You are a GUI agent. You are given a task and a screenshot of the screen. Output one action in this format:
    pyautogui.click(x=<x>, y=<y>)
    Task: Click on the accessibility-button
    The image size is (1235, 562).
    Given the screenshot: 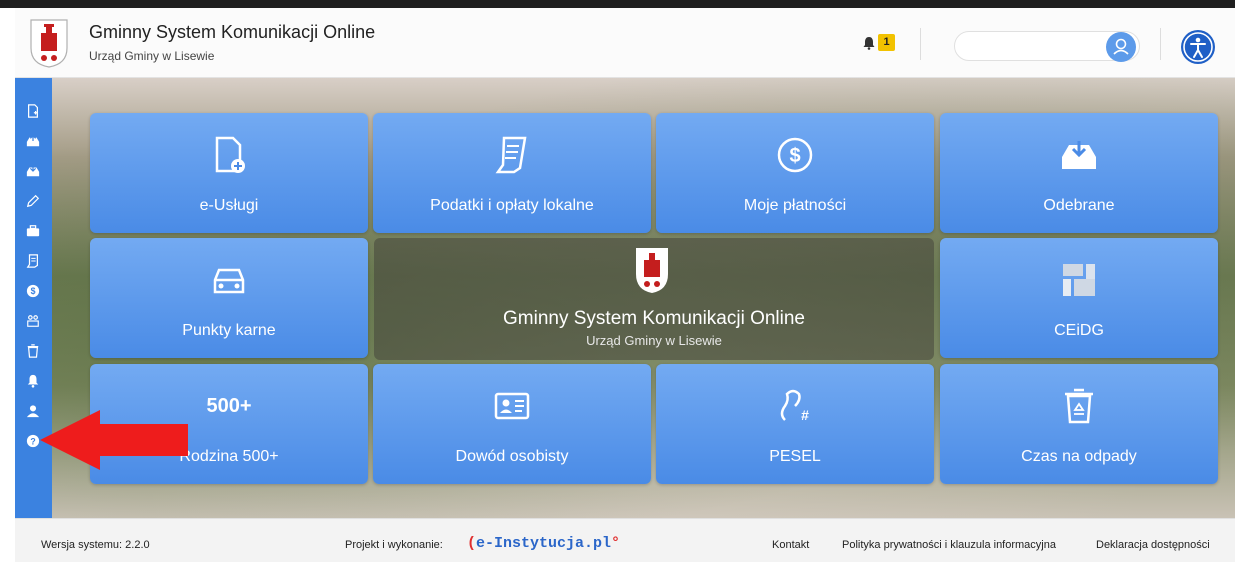 What is the action you would take?
    pyautogui.click(x=1198, y=47)
    